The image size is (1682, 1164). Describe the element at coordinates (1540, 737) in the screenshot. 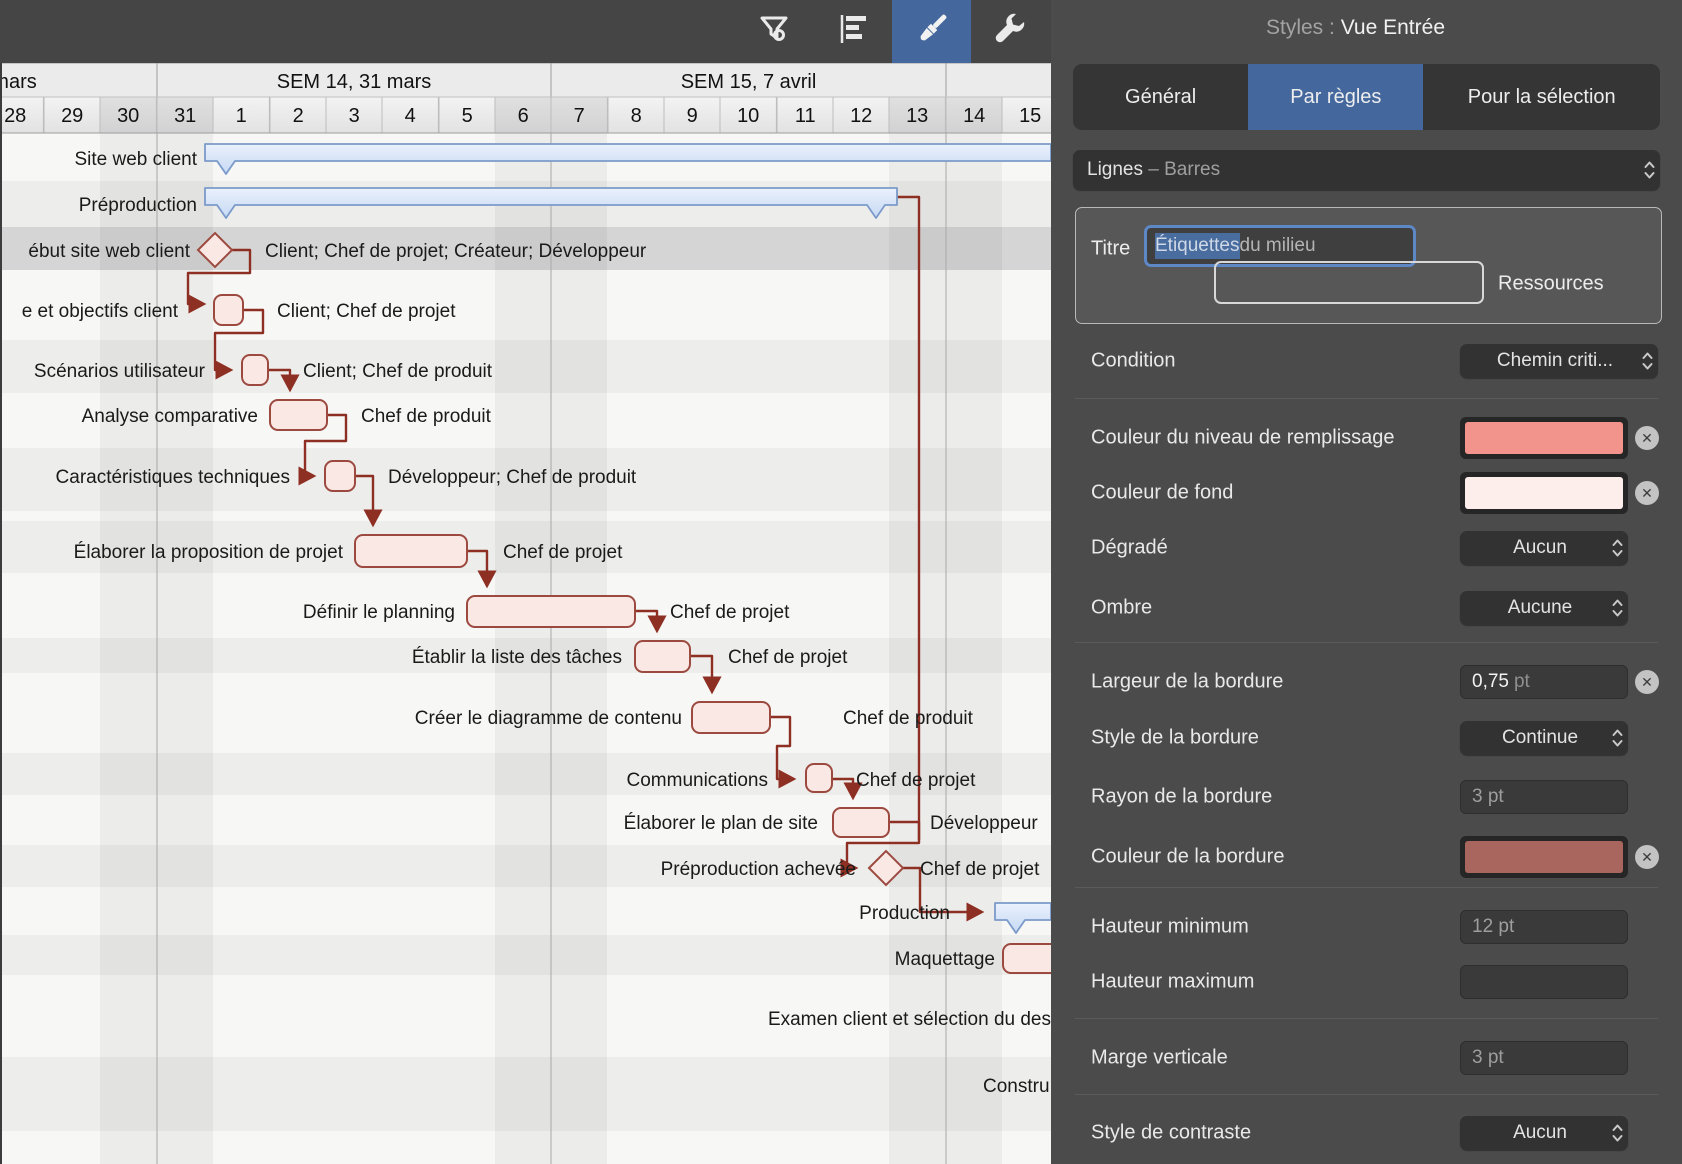

I see `dropdown-value: Continue` at that location.